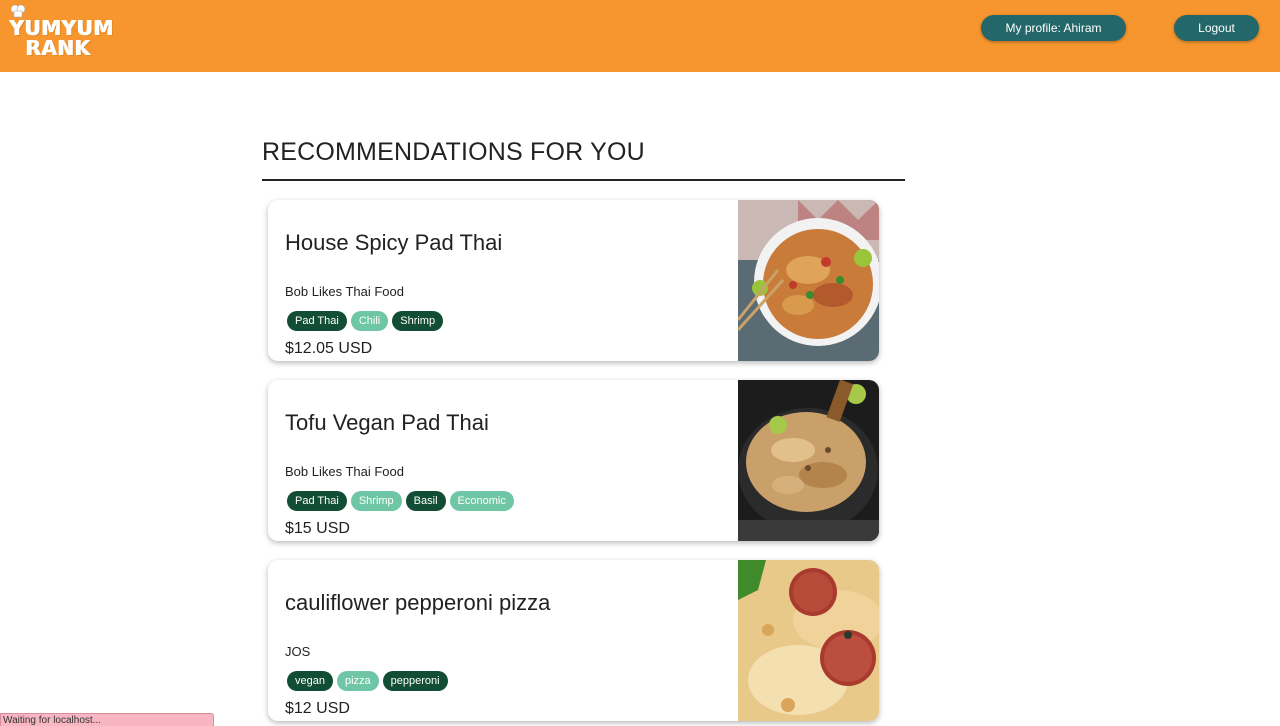 The image size is (1280, 726). I want to click on restaurant-name: JOS, so click(298, 651).